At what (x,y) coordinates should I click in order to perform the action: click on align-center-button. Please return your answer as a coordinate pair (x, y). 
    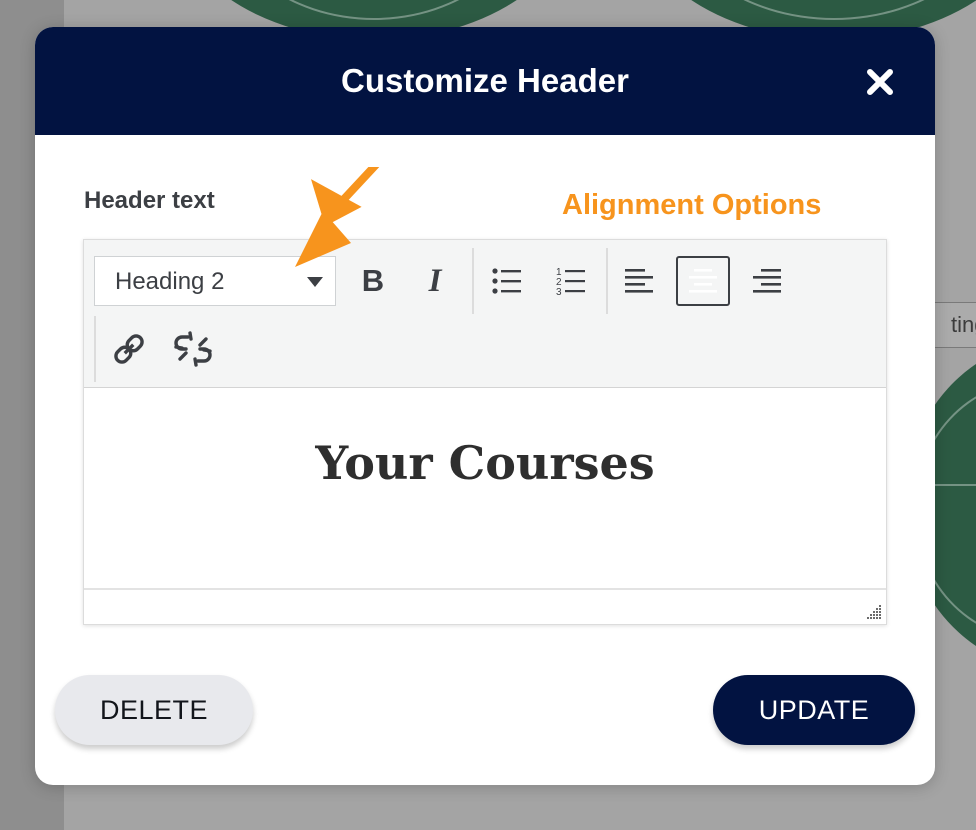
    Looking at the image, I should click on (703, 281).